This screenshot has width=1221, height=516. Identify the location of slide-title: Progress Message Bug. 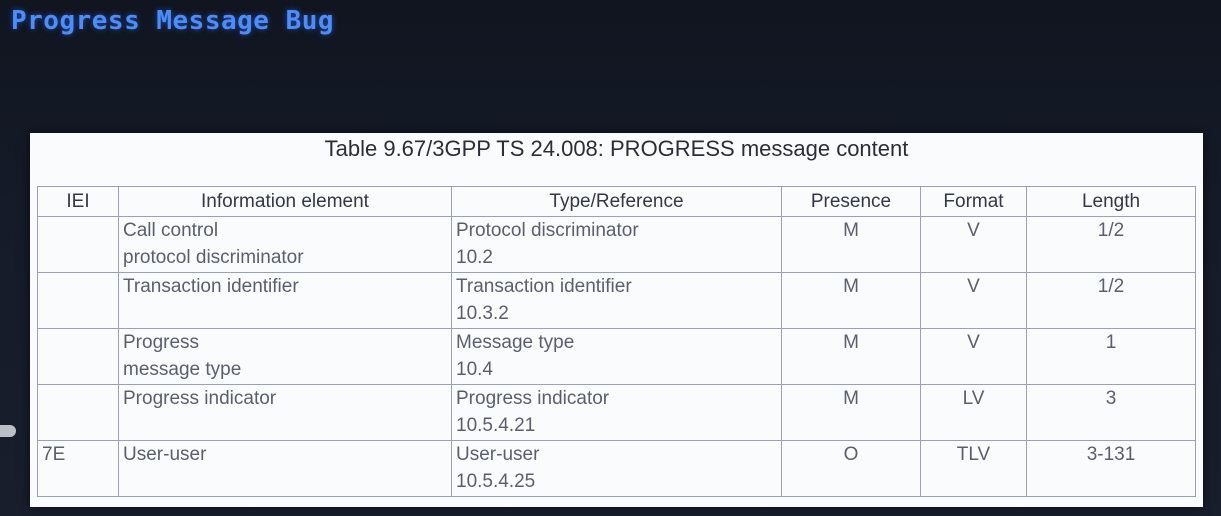
(173, 21).